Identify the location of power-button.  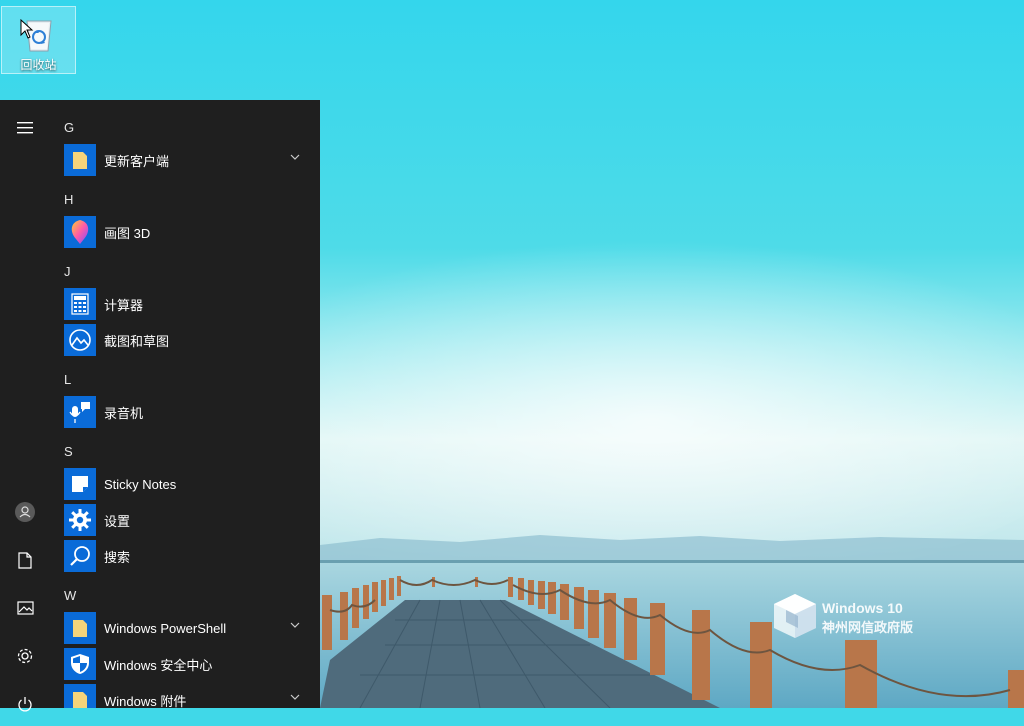
(25, 704).